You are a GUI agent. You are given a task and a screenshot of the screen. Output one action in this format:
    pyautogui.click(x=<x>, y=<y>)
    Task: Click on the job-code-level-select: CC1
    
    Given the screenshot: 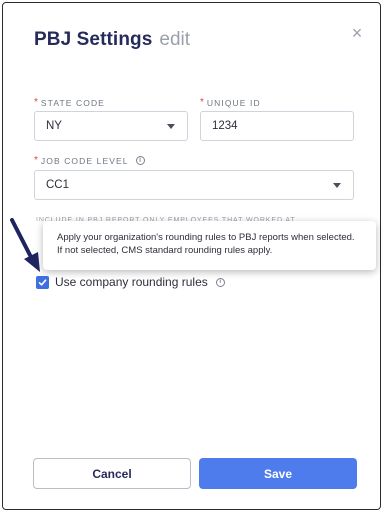 What is the action you would take?
    pyautogui.click(x=194, y=185)
    